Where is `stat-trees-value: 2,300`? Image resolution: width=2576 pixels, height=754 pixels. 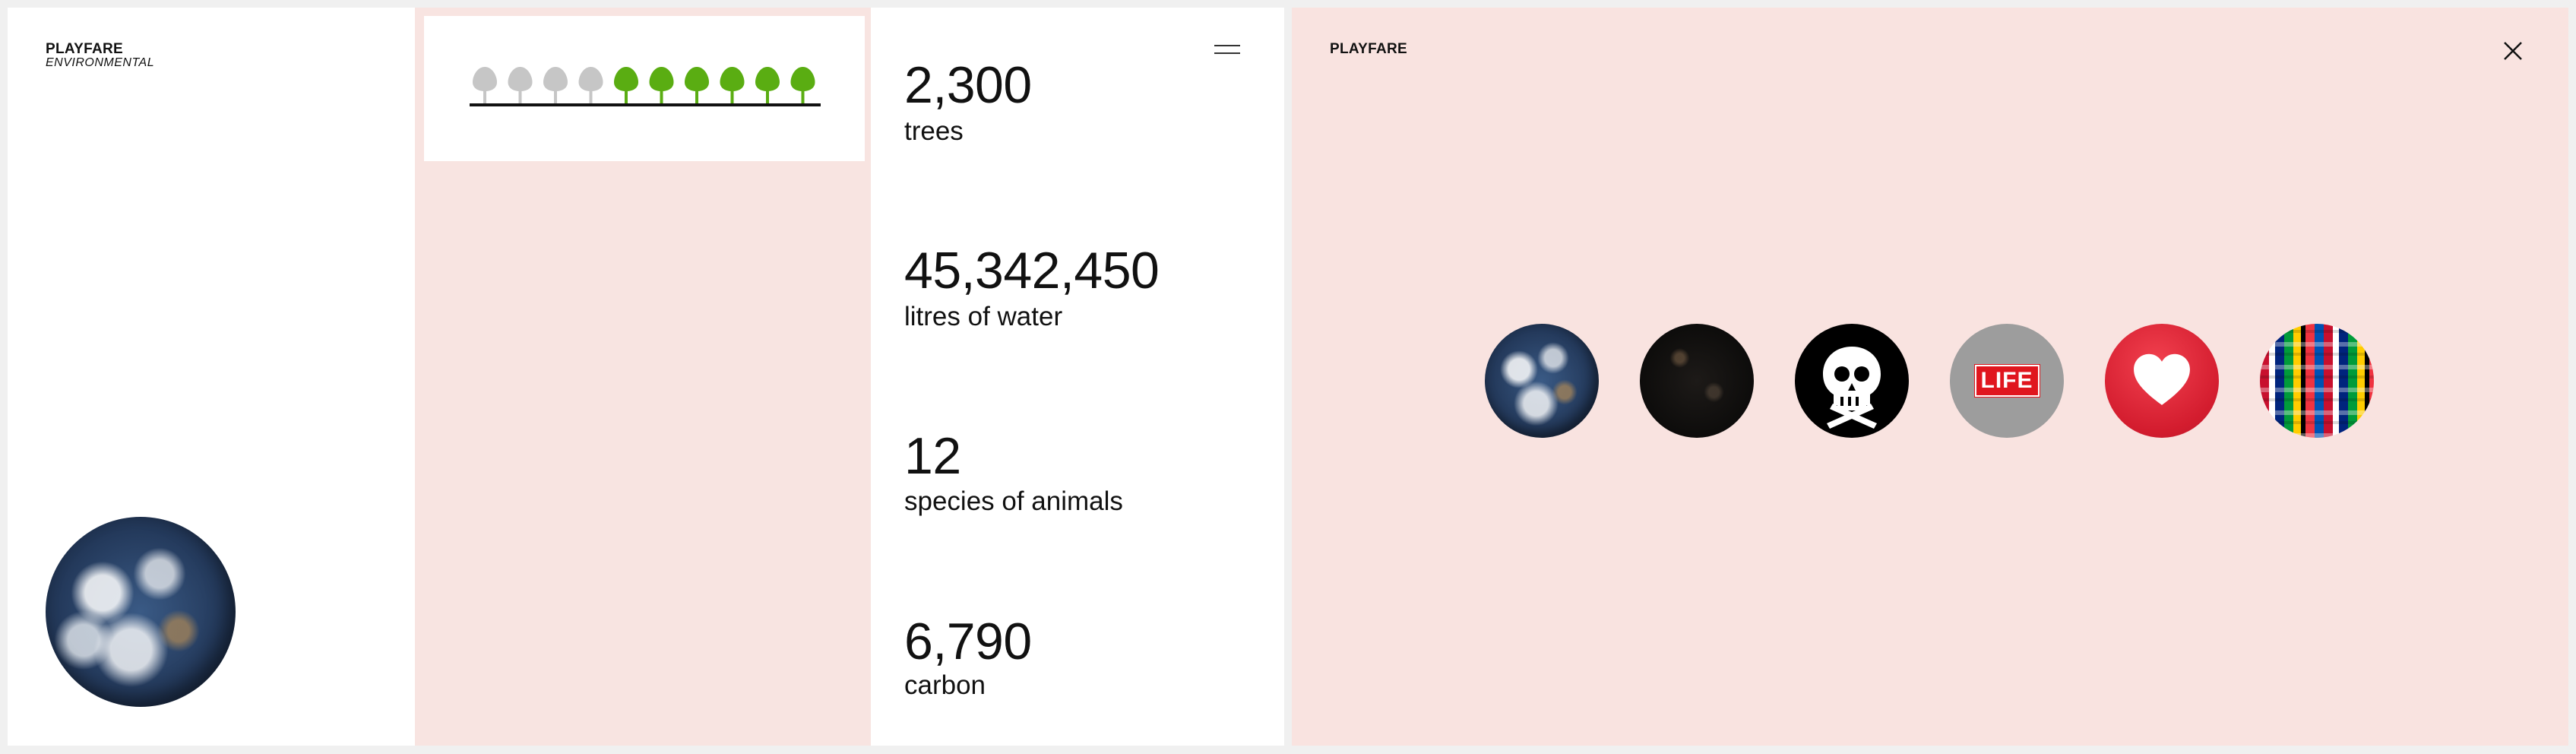 stat-trees-value: 2,300 is located at coordinates (968, 85).